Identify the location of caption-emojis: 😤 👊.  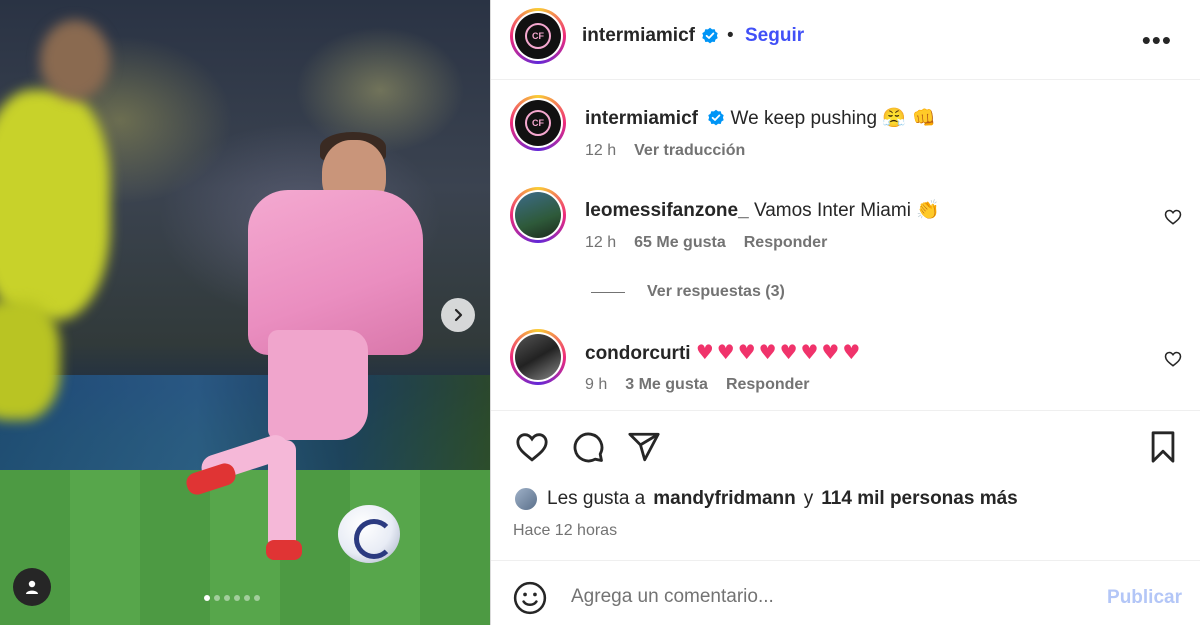
(909, 118).